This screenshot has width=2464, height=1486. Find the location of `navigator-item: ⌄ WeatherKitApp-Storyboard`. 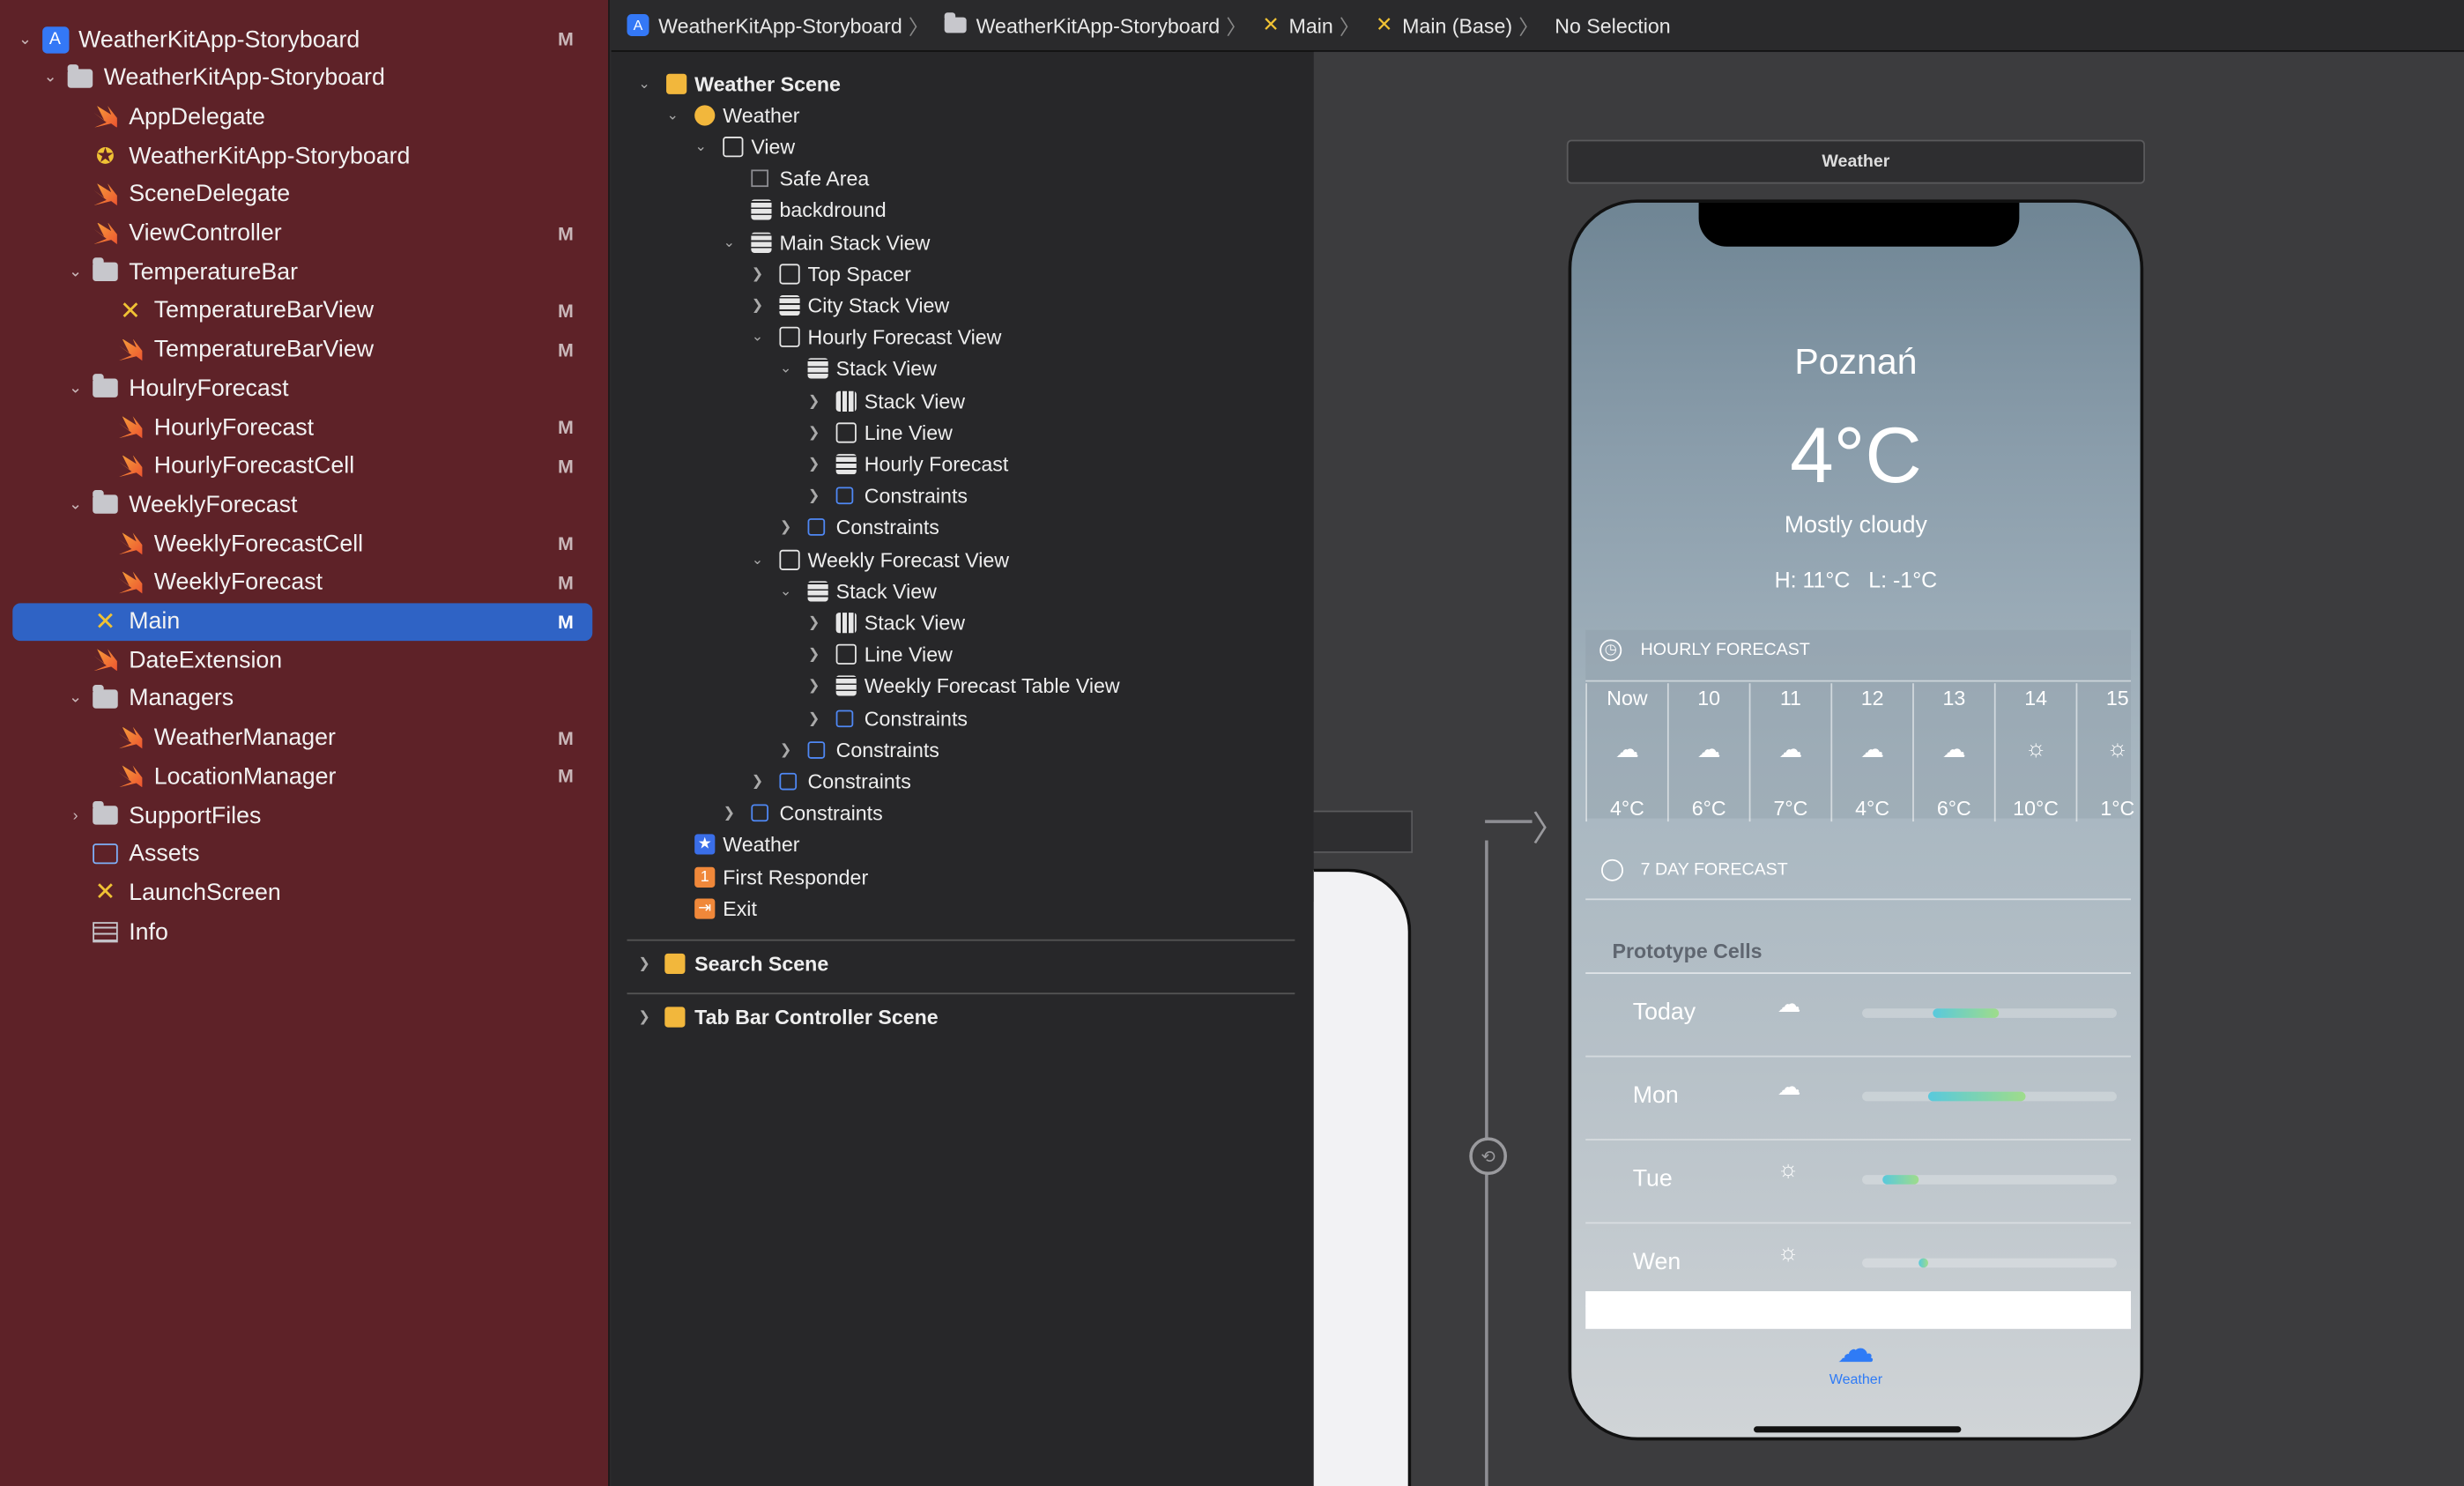

navigator-item: ⌄ WeatherKitApp-Storyboard is located at coordinates (305, 78).